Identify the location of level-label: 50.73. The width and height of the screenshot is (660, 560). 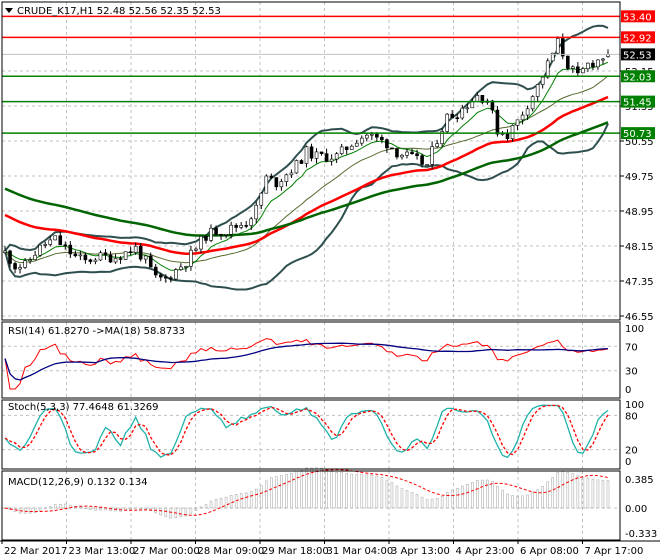
(637, 134).